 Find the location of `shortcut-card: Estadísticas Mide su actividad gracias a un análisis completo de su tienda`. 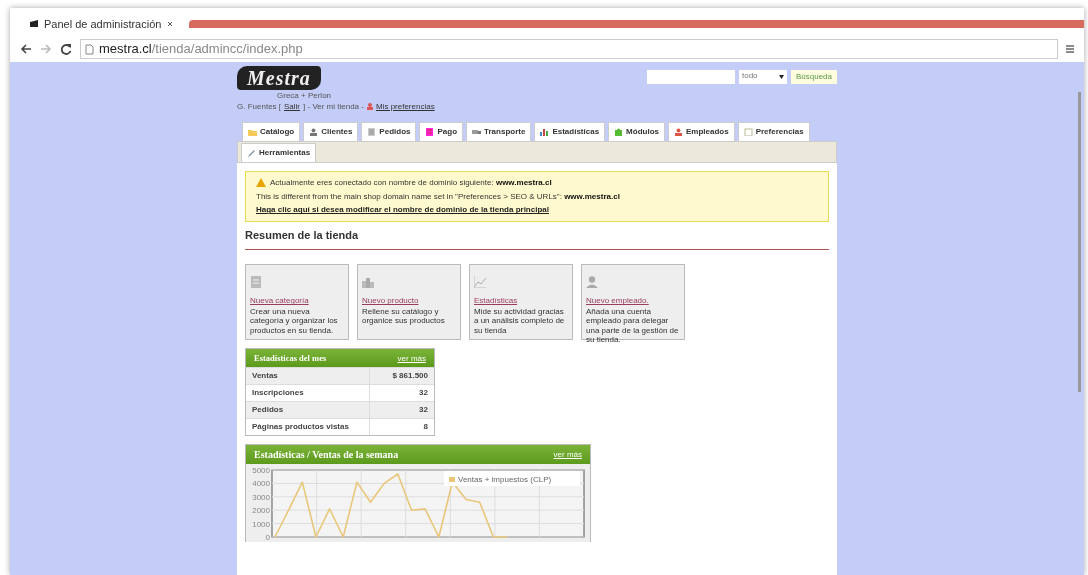

shortcut-card: Estadísticas Mide su actividad gracias a un análisis completo de su tienda is located at coordinates (521, 302).